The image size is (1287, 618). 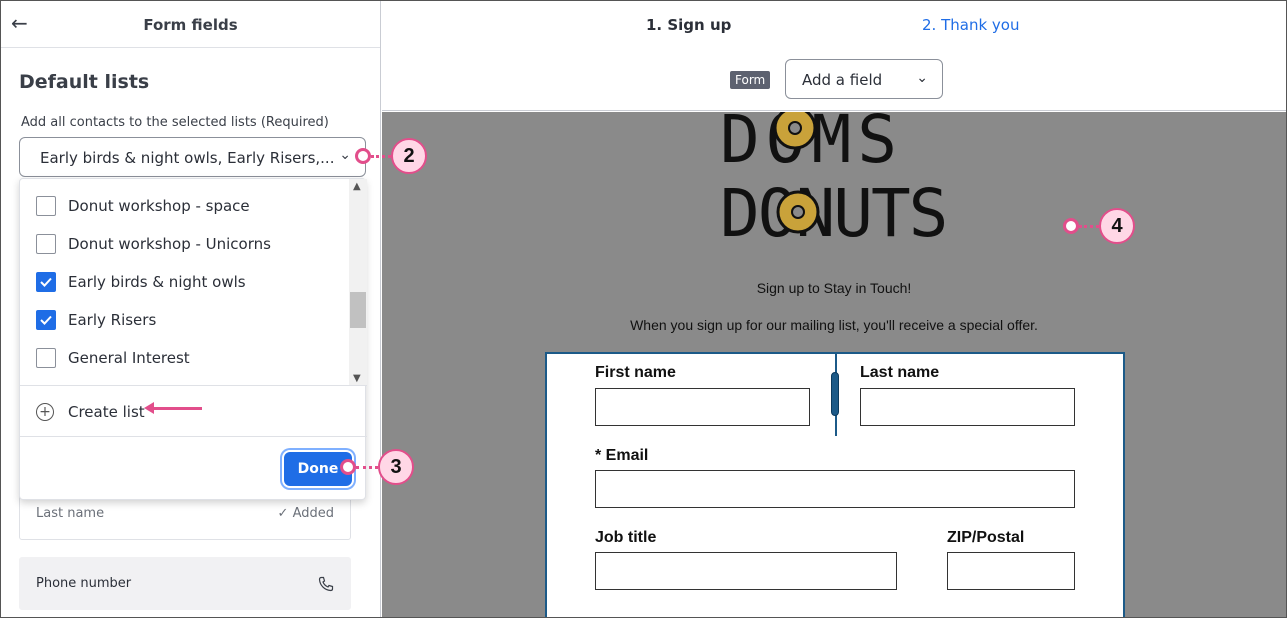 I want to click on last-name-field, so click(x=967, y=407).